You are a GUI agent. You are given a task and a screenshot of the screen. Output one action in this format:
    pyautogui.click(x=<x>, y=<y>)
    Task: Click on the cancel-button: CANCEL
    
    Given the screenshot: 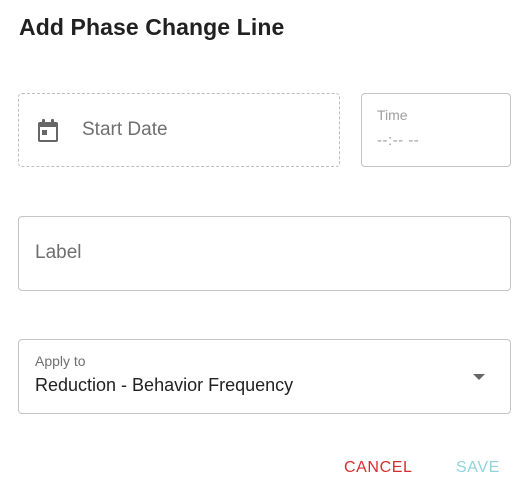 What is the action you would take?
    pyautogui.click(x=378, y=468)
    